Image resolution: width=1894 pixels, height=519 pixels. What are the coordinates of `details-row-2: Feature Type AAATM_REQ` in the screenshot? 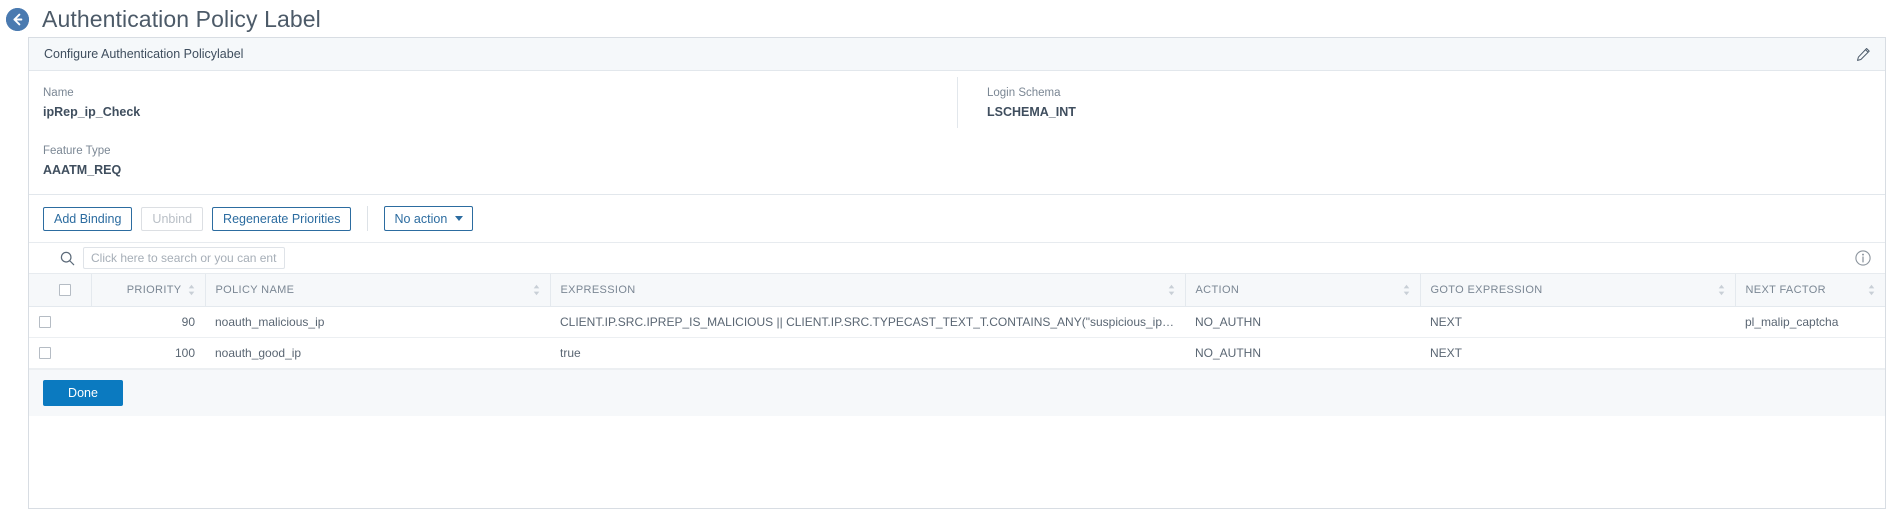 It's located at (957, 161).